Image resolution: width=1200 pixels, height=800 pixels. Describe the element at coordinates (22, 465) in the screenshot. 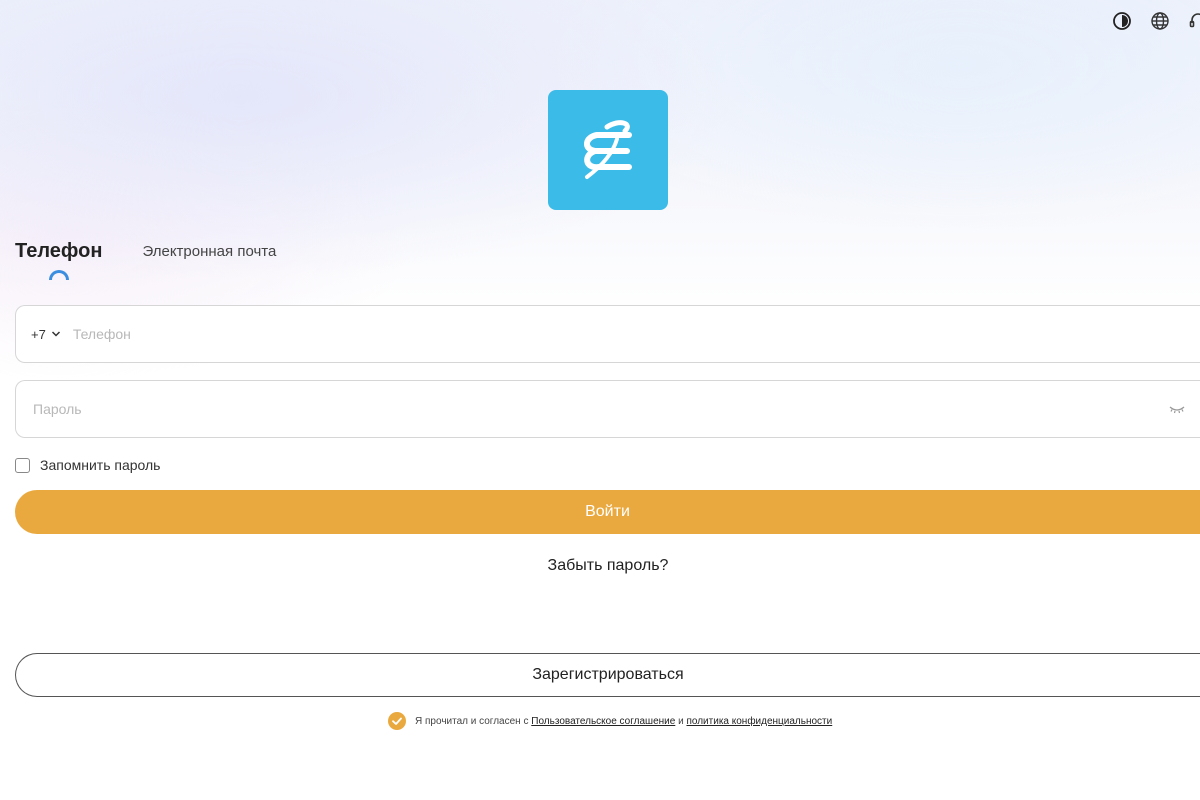

I see `remember-checkbox` at that location.